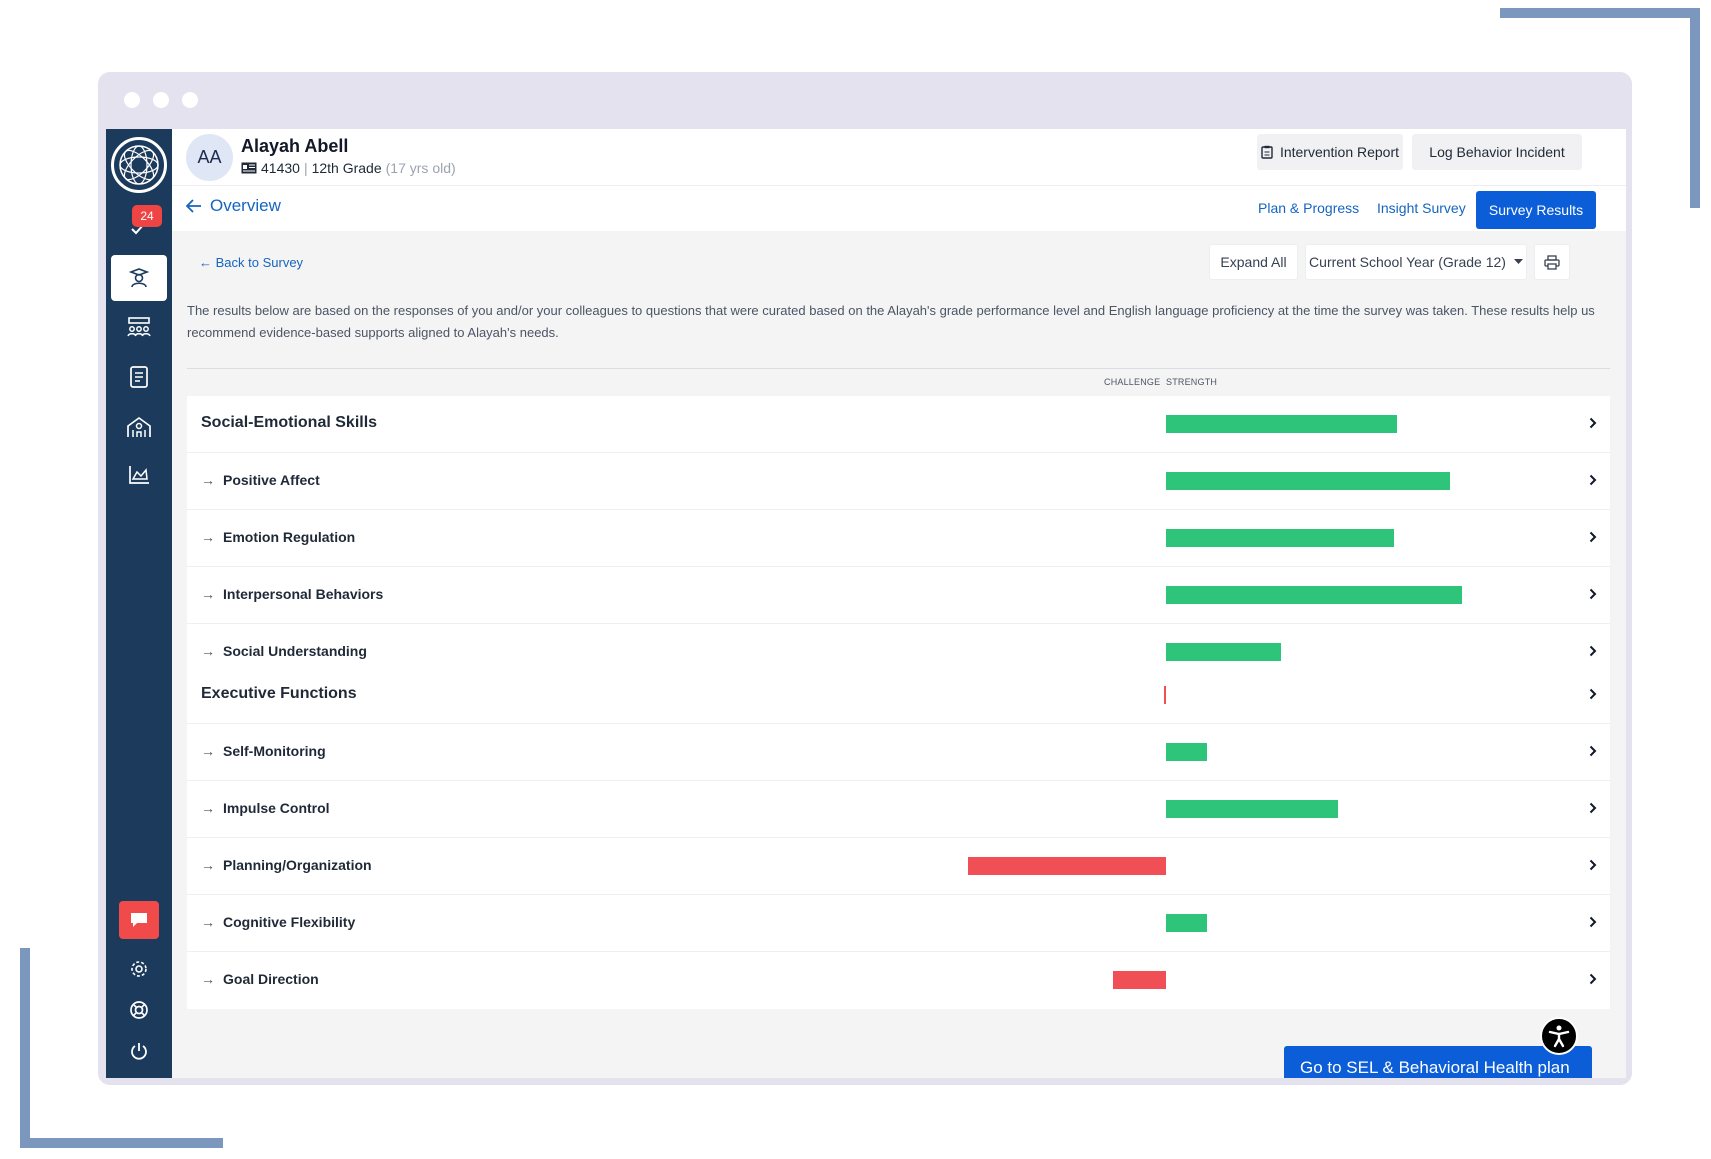 The height and width of the screenshot is (1159, 1711). I want to click on chart-icon, so click(139, 475).